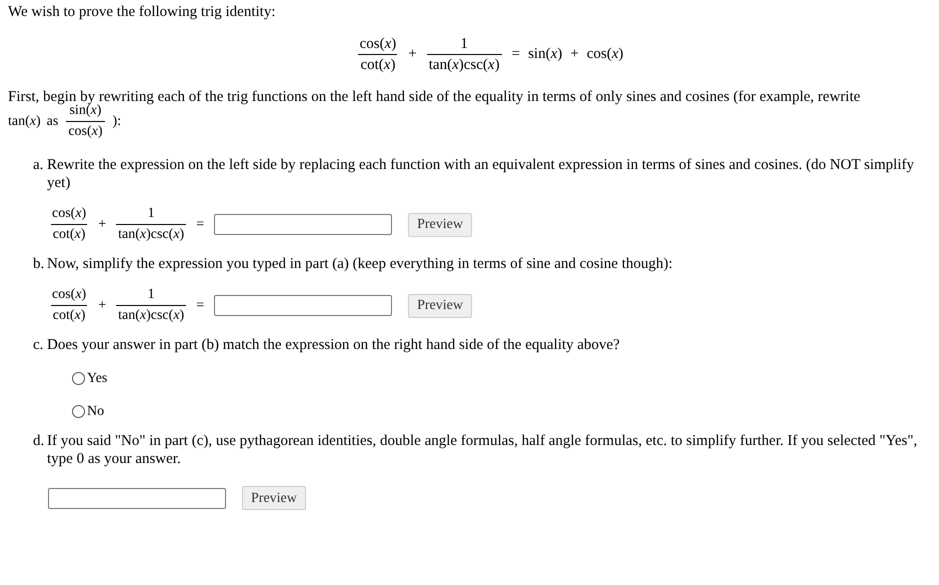 The height and width of the screenshot is (585, 939). Describe the element at coordinates (90, 378) in the screenshot. I see `radio-option: Yes` at that location.